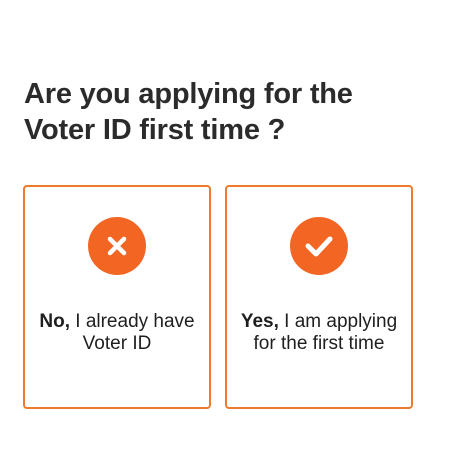  I want to click on option-yes-label: Yes, I am applying for the first time, so click(319, 333).